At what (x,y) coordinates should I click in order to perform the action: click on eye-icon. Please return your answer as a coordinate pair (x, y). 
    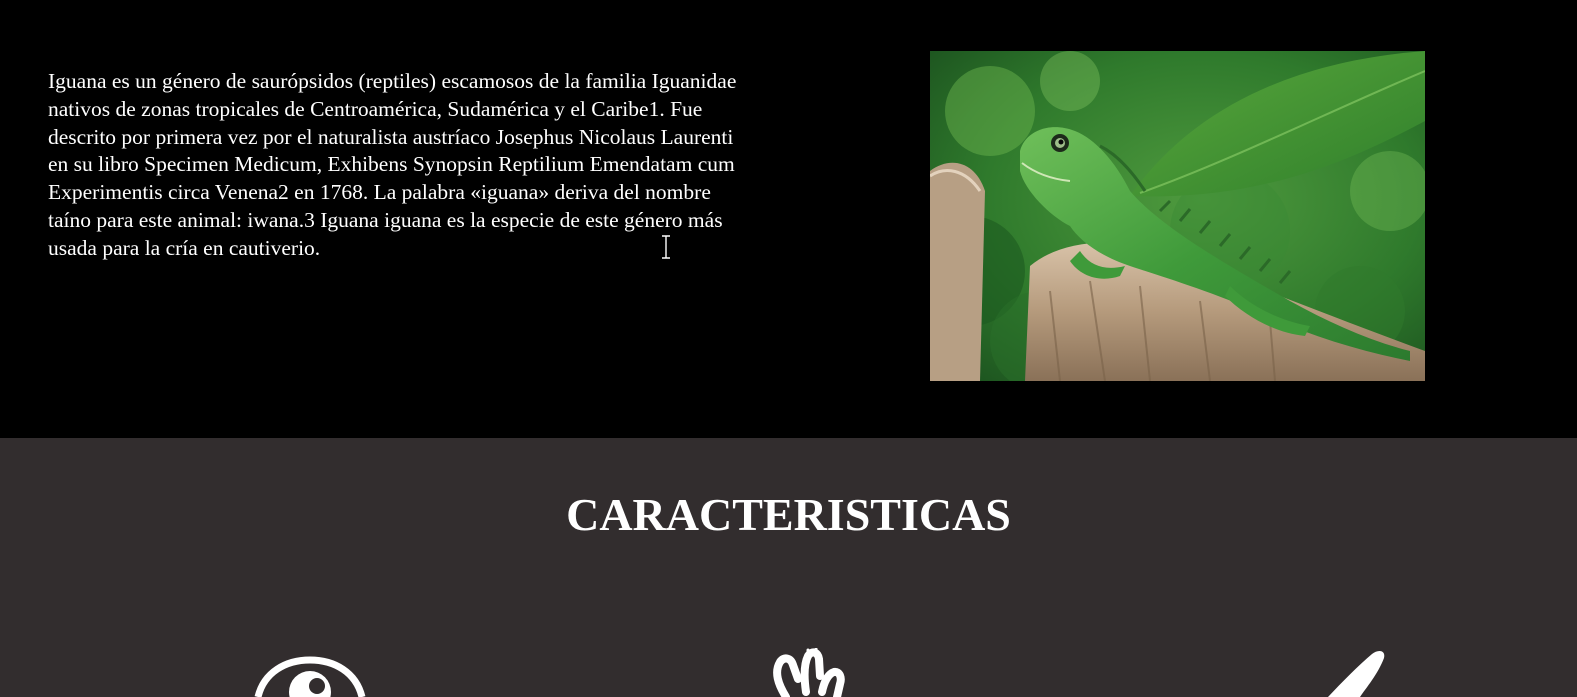
    Looking at the image, I should click on (310, 676).